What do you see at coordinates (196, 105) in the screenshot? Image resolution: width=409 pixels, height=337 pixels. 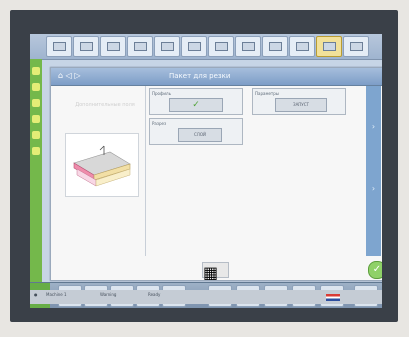 I see `profile-check-button: ✓` at bounding box center [196, 105].